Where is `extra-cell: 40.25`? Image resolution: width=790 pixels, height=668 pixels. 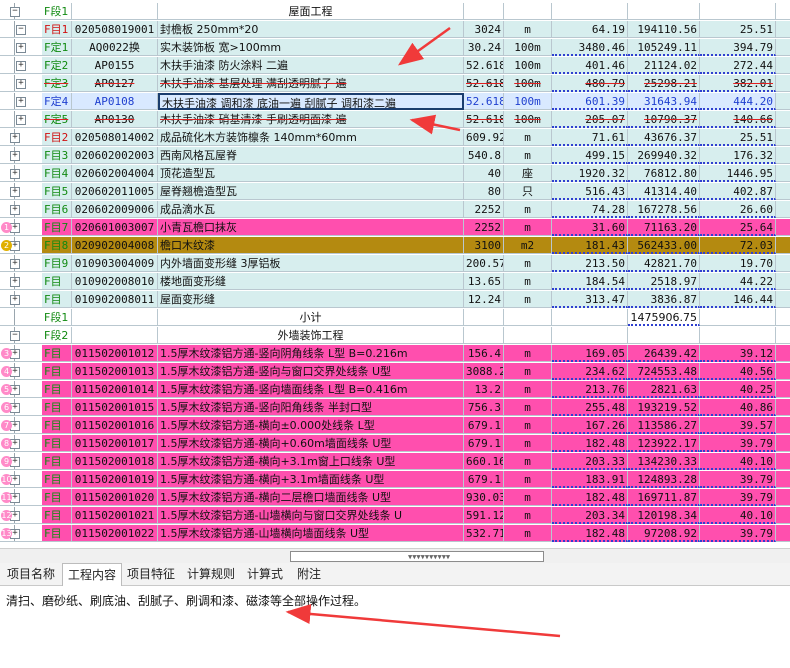 extra-cell: 40.25 is located at coordinates (738, 389).